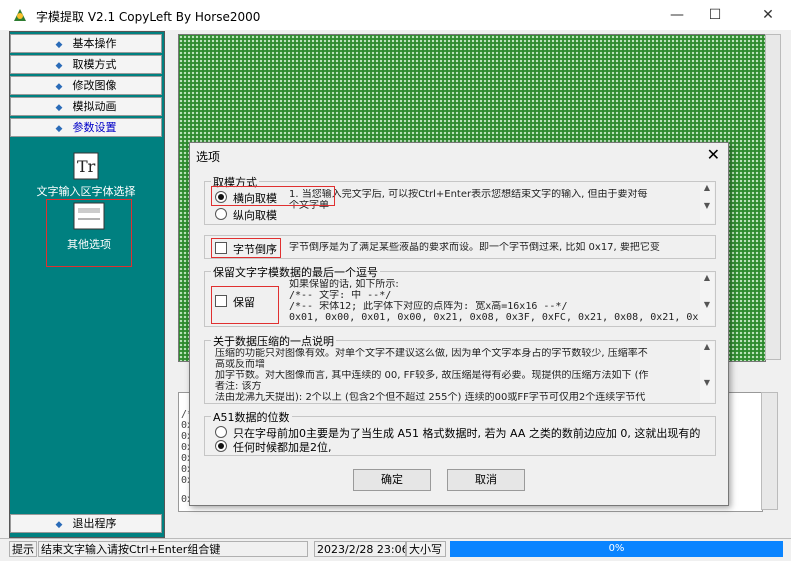 Image resolution: width=791 pixels, height=561 pixels. Describe the element at coordinates (94, 106) in the screenshot. I see `nav-label: 模拟动画` at that location.